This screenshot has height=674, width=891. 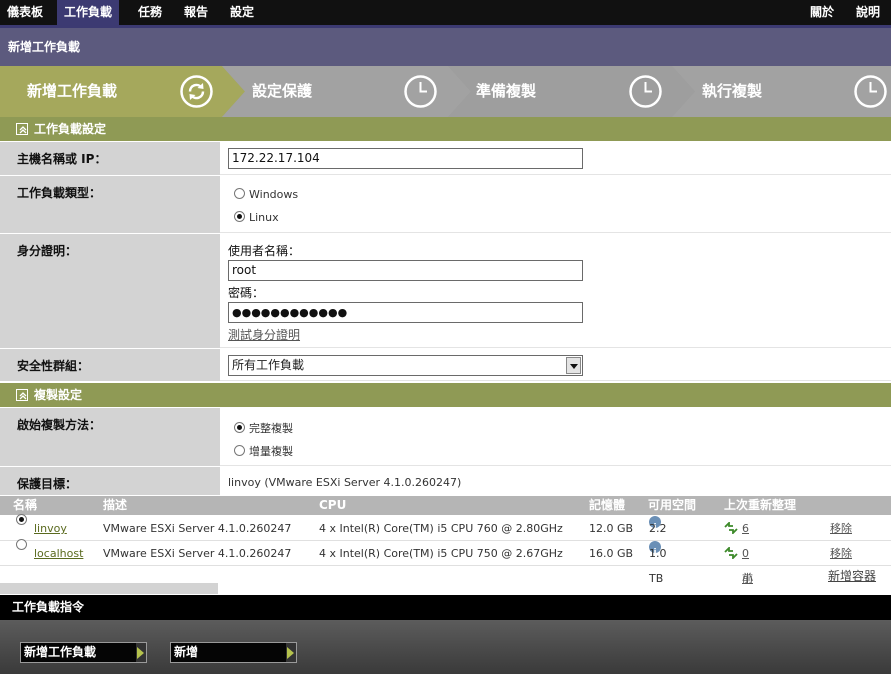 I want to click on col-description: 描述, so click(x=115, y=505).